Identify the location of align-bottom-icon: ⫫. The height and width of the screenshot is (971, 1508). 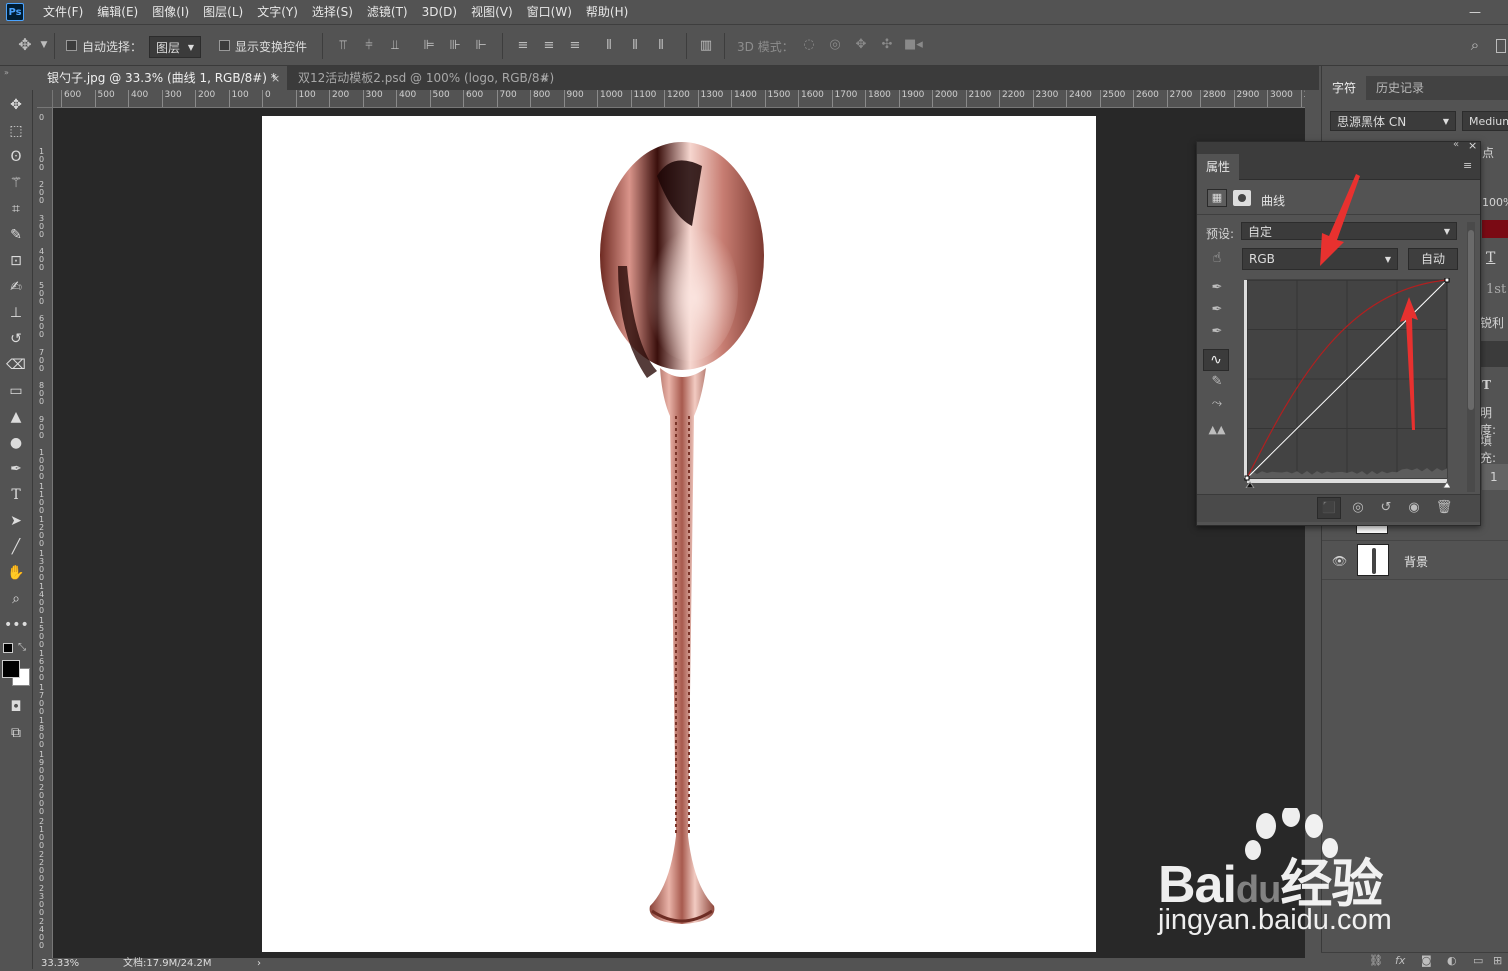
(395, 46).